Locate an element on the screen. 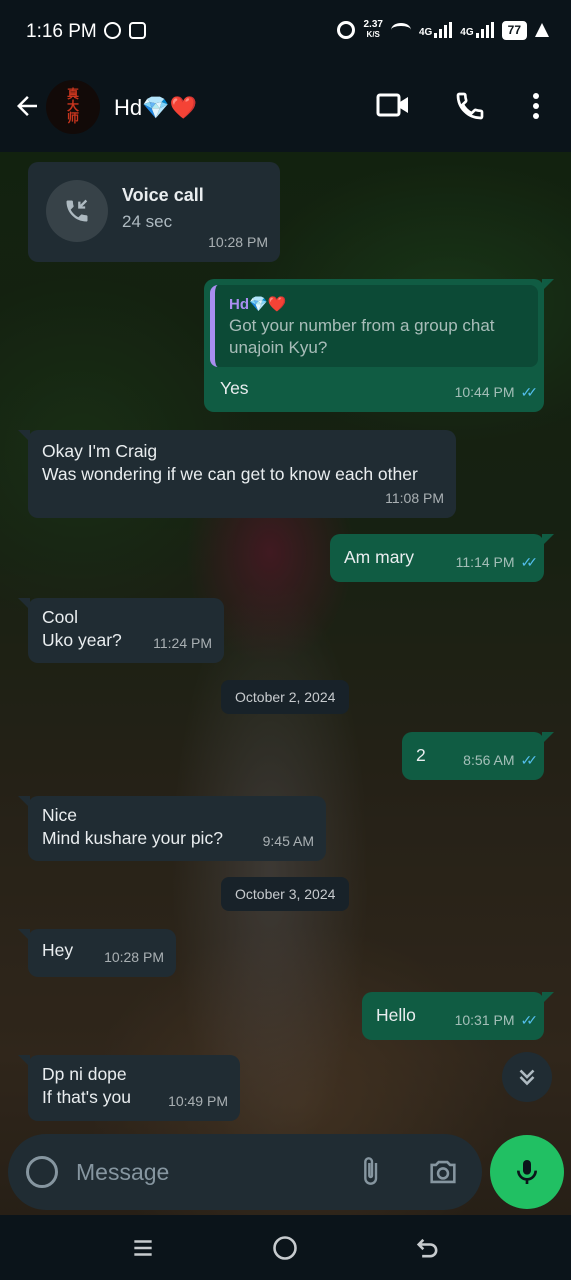 This screenshot has width=571, height=1280. incoming-message: Nice Mind kushare your pic? 9:45 AM is located at coordinates (172, 828).